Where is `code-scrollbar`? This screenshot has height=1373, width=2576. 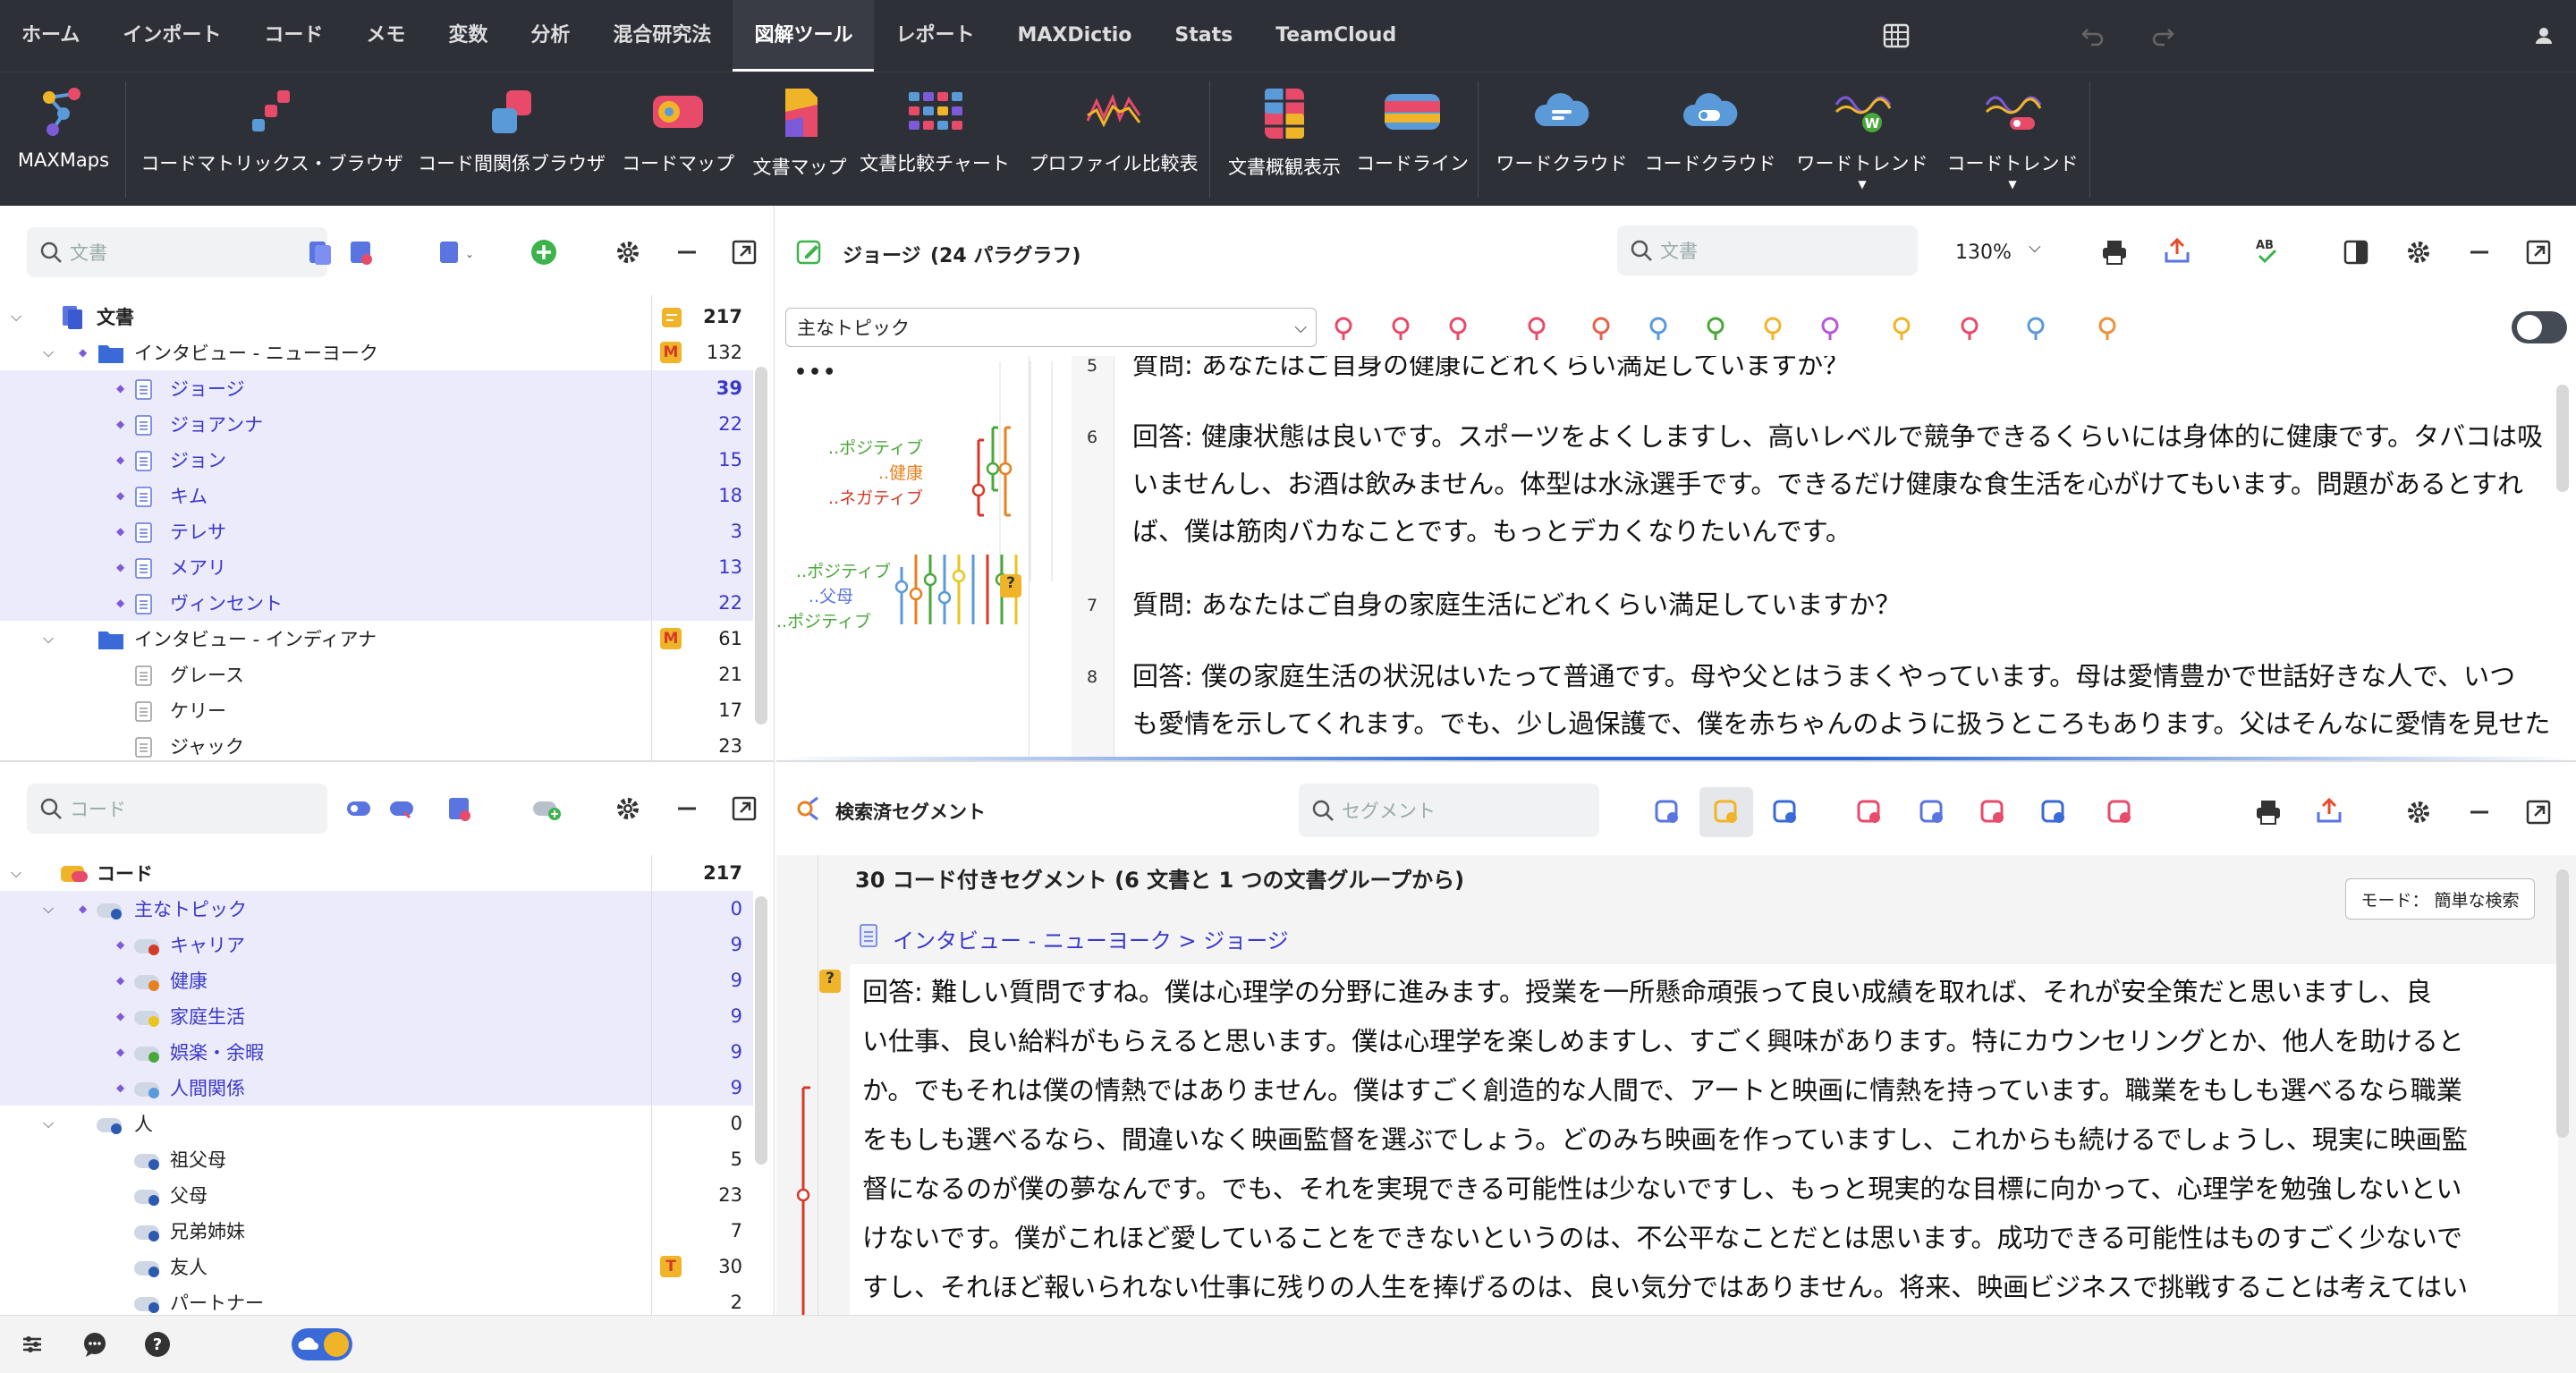 code-scrollbar is located at coordinates (761, 1030).